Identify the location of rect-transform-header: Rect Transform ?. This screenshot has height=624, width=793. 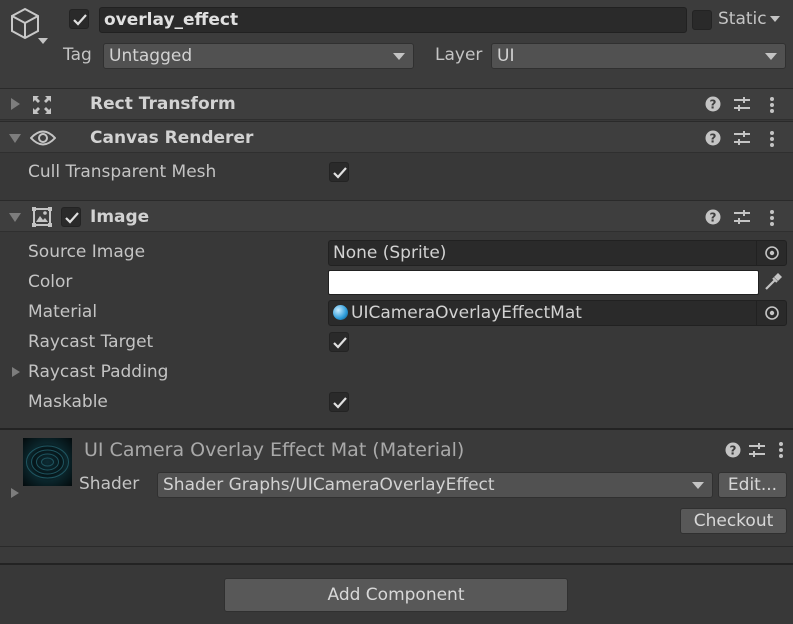
(396, 104).